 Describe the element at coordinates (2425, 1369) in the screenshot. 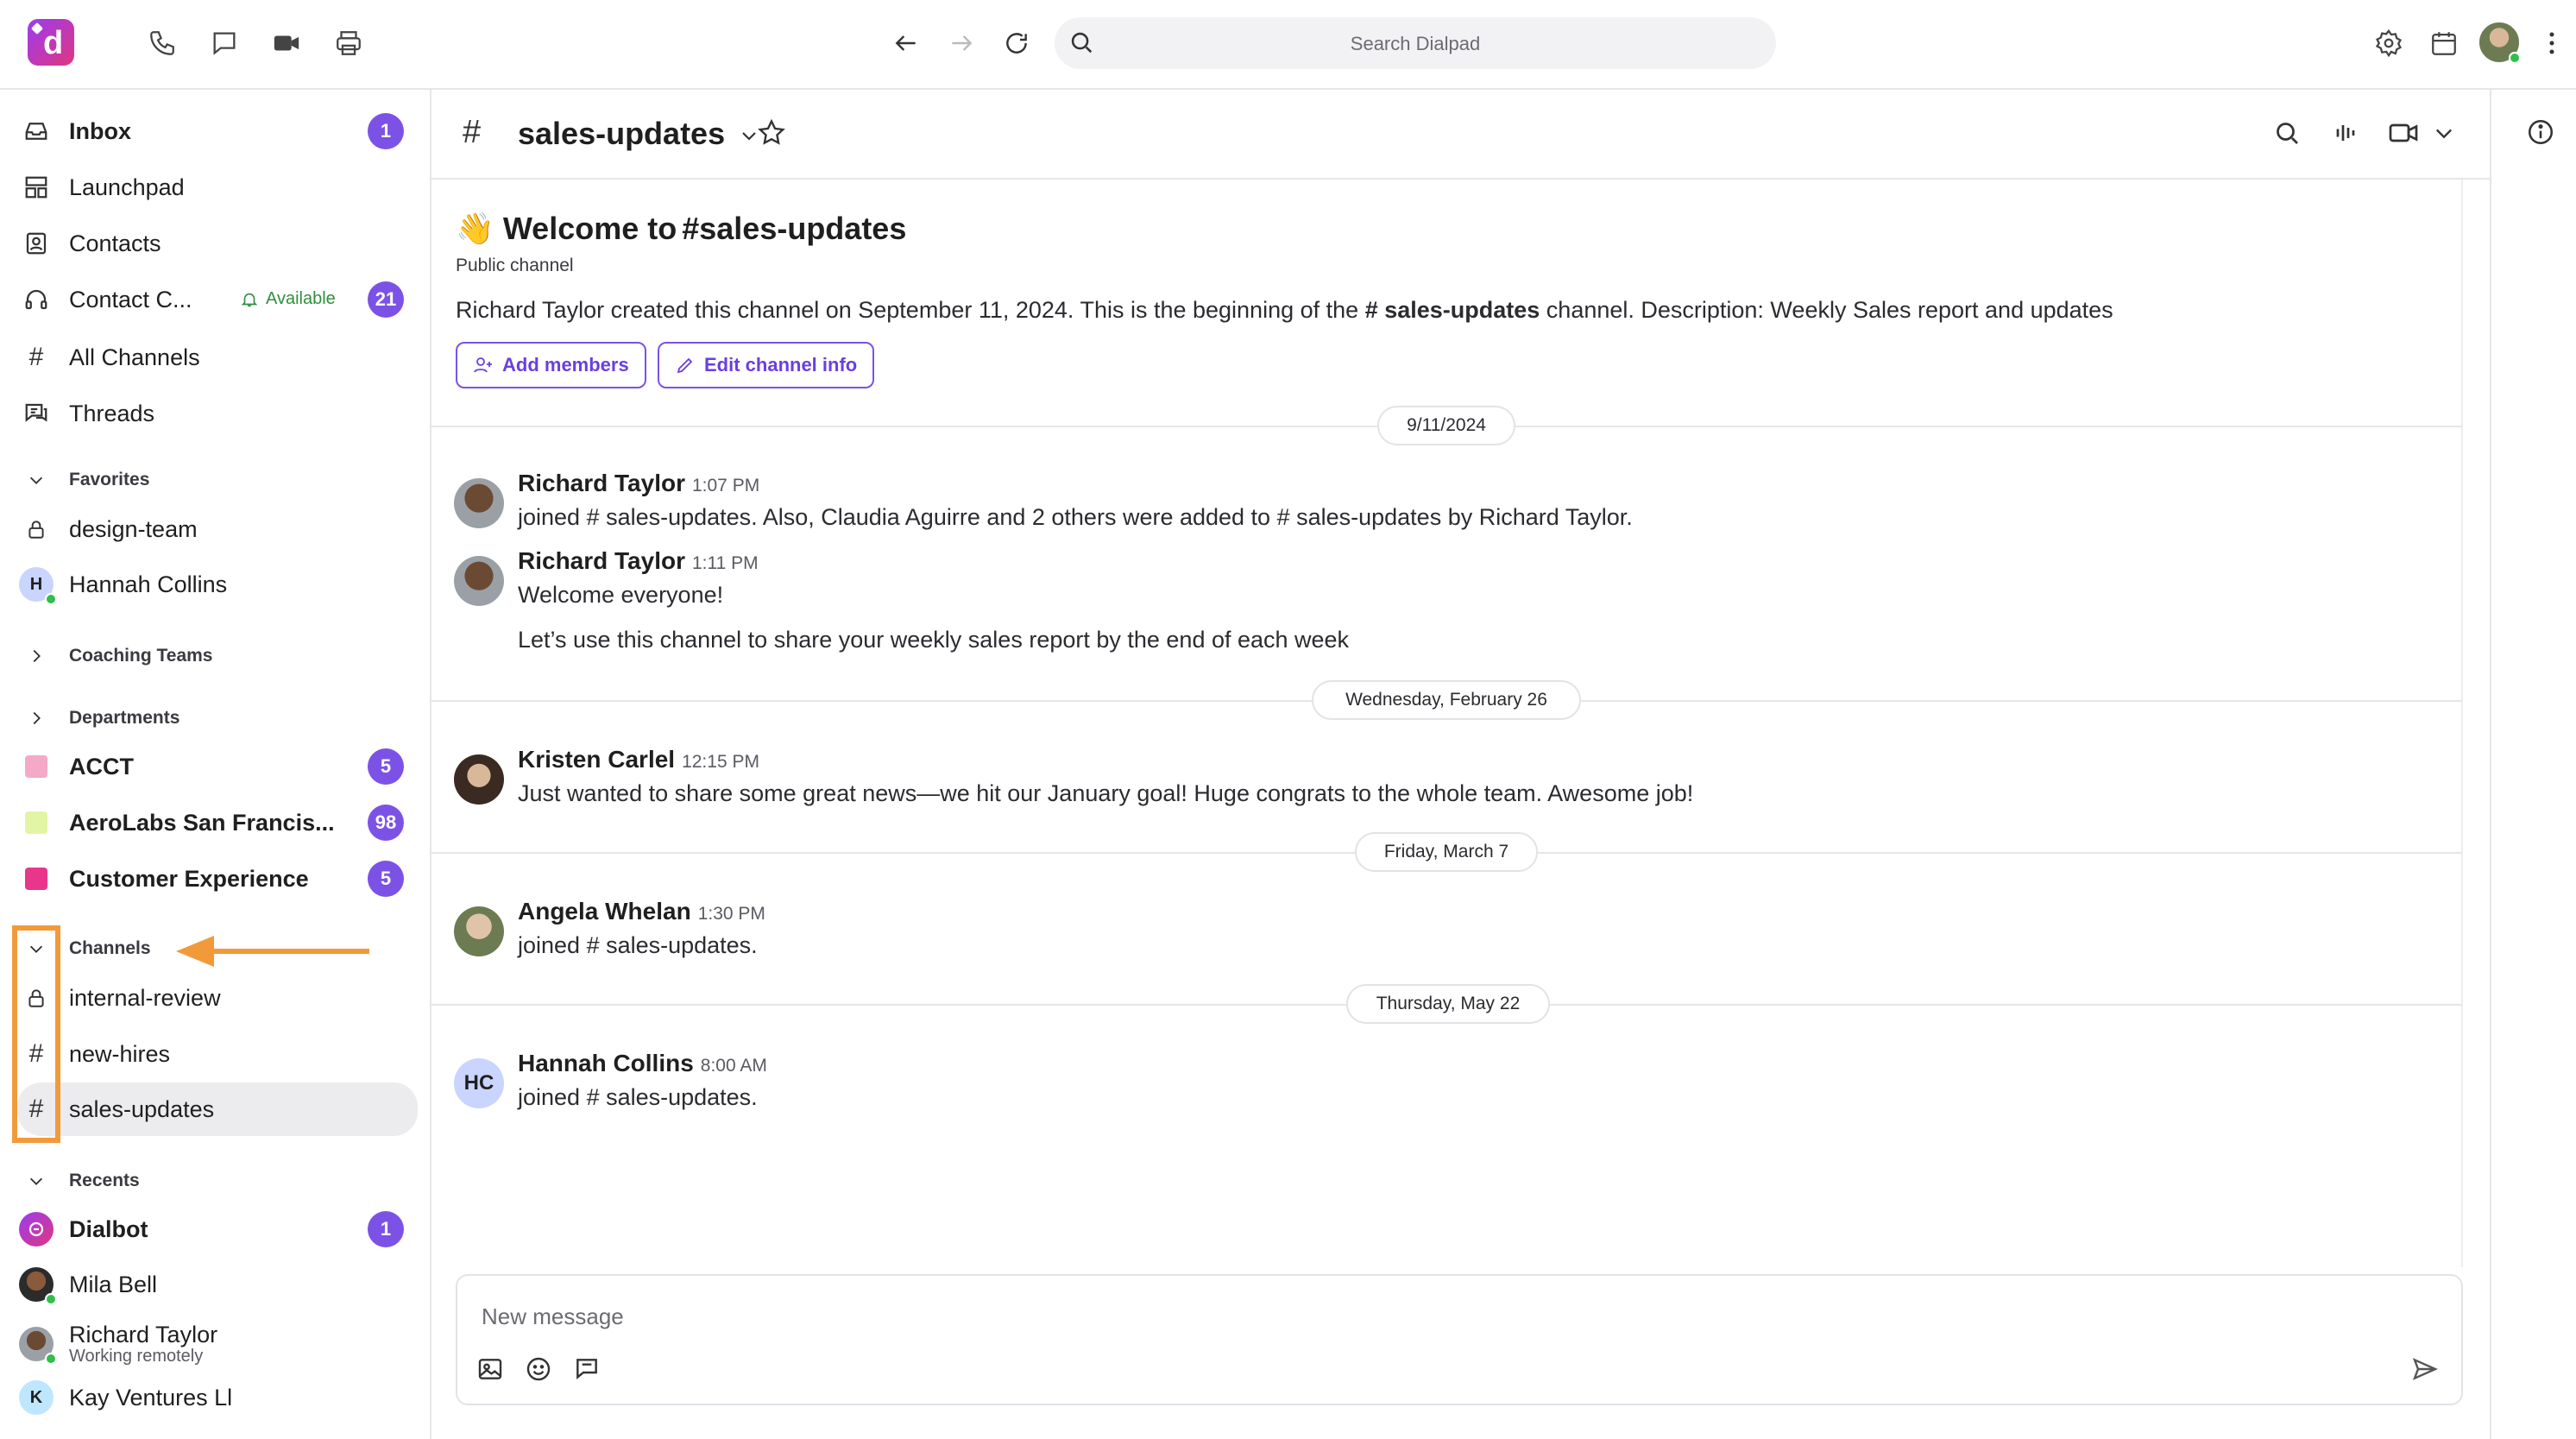

I see `send-icon` at that location.